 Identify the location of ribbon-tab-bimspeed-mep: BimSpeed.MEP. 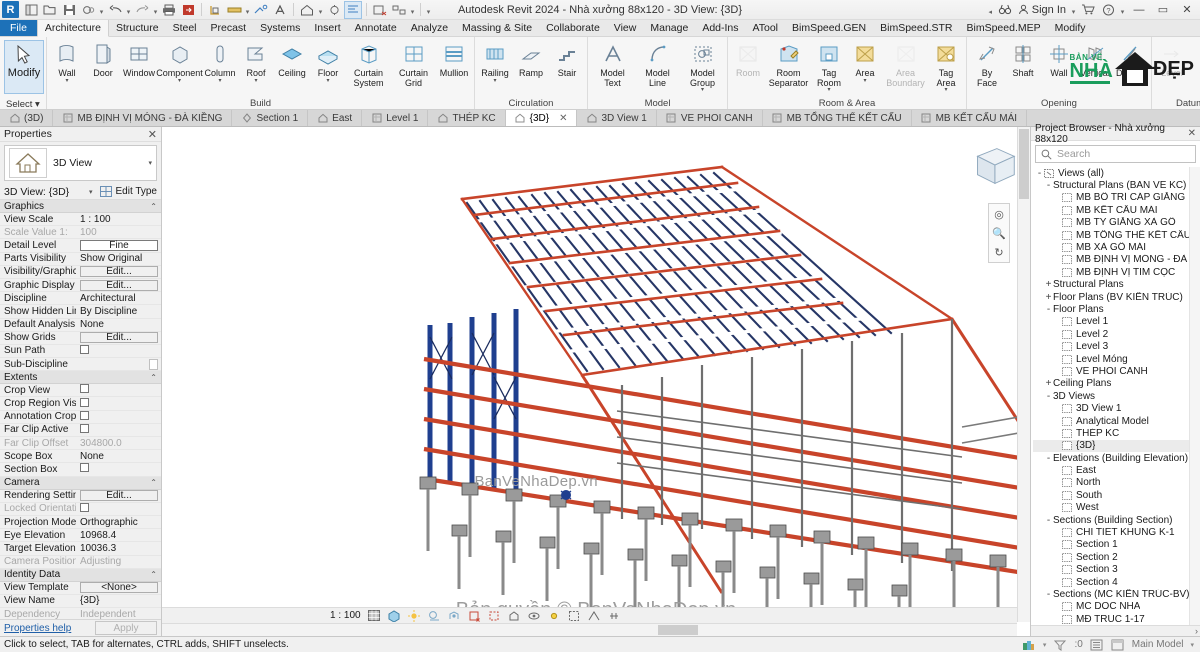
(1004, 28).